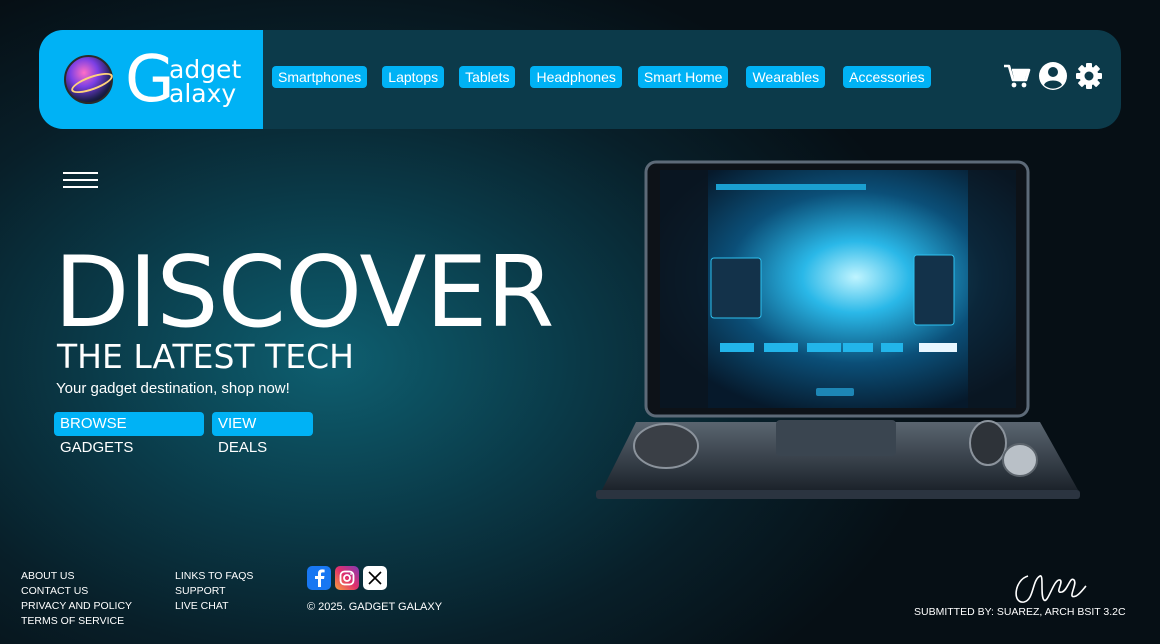 This screenshot has height=644, width=1160. Describe the element at coordinates (320, 77) in the screenshot. I see `nav-smartphones: Smartphones` at that location.